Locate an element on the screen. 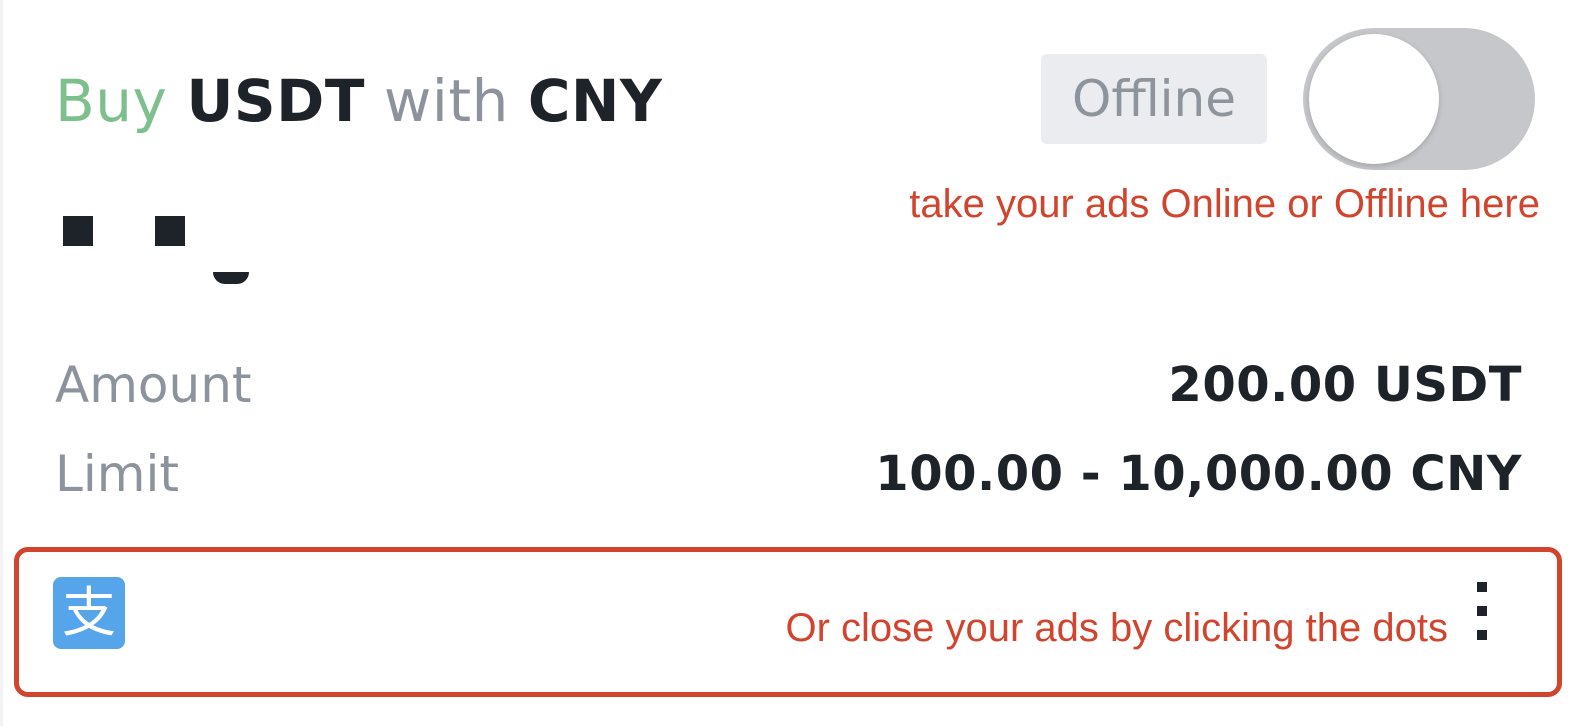 Image resolution: width=1576 pixels, height=726 pixels. limit-label: Limit is located at coordinates (117, 474).